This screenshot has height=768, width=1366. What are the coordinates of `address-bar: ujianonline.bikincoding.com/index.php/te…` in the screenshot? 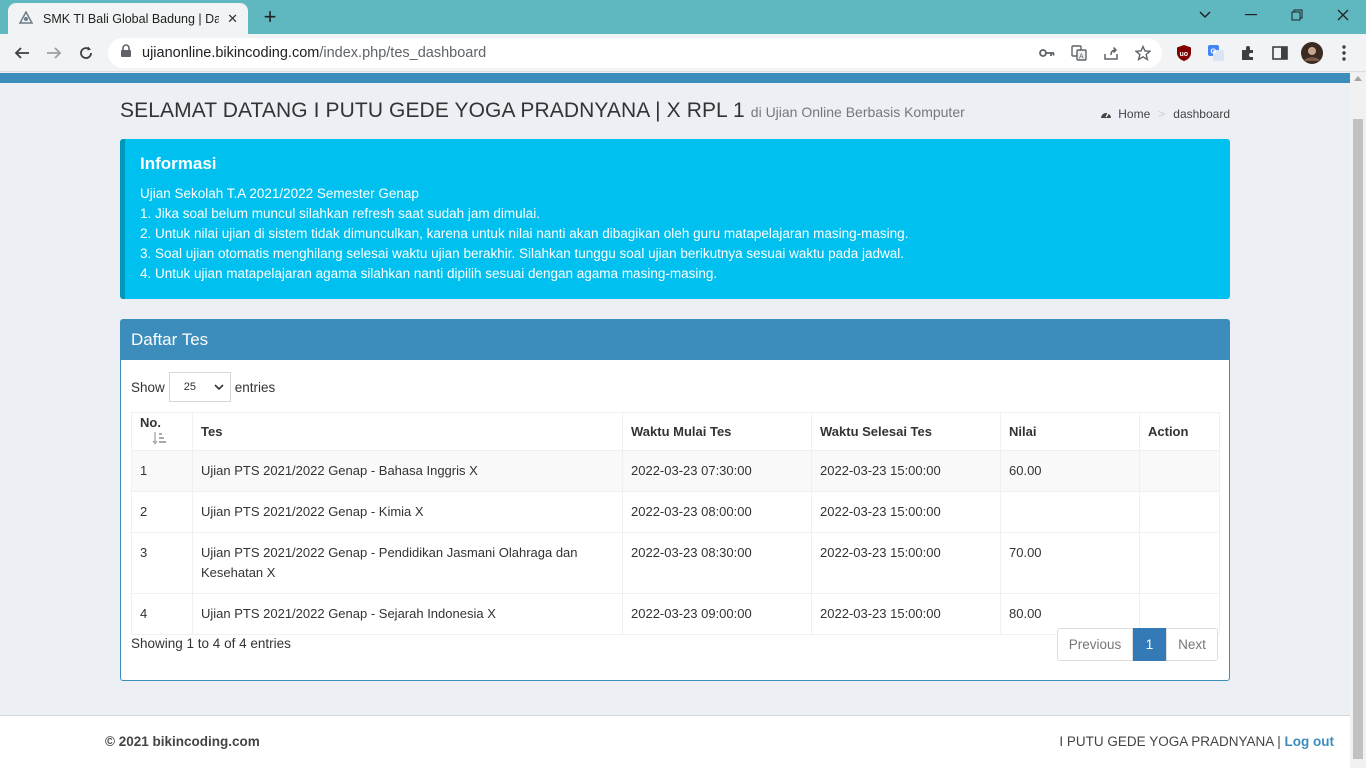 It's located at (635, 53).